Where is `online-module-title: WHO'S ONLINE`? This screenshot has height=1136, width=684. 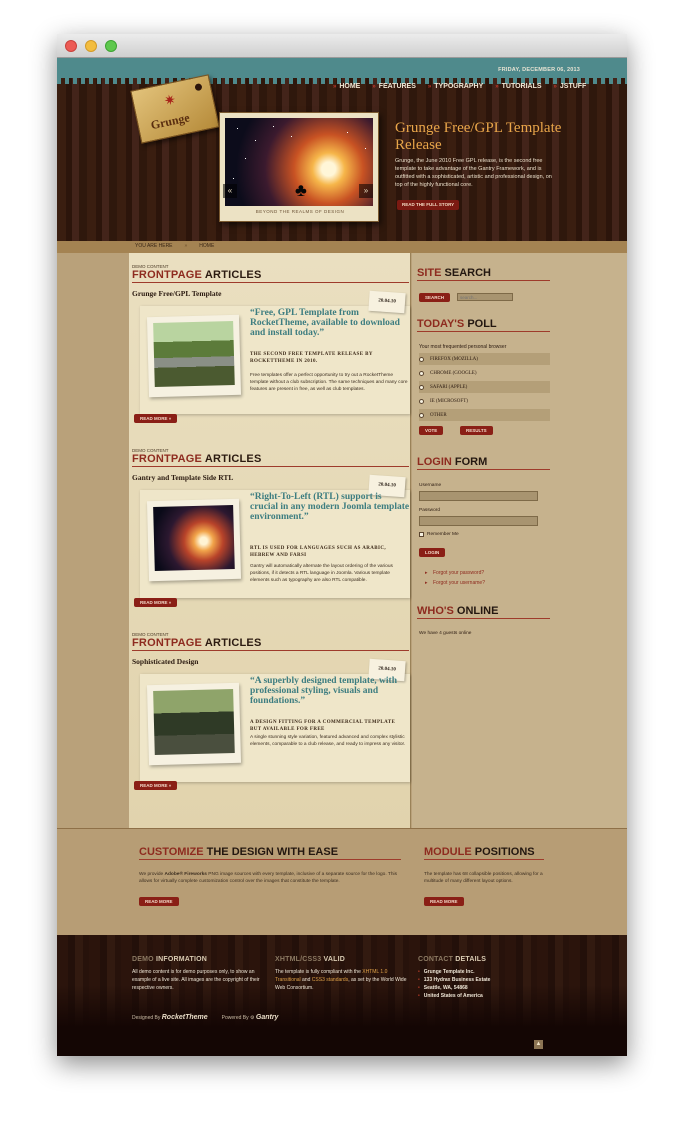 online-module-title: WHO'S ONLINE is located at coordinates (483, 612).